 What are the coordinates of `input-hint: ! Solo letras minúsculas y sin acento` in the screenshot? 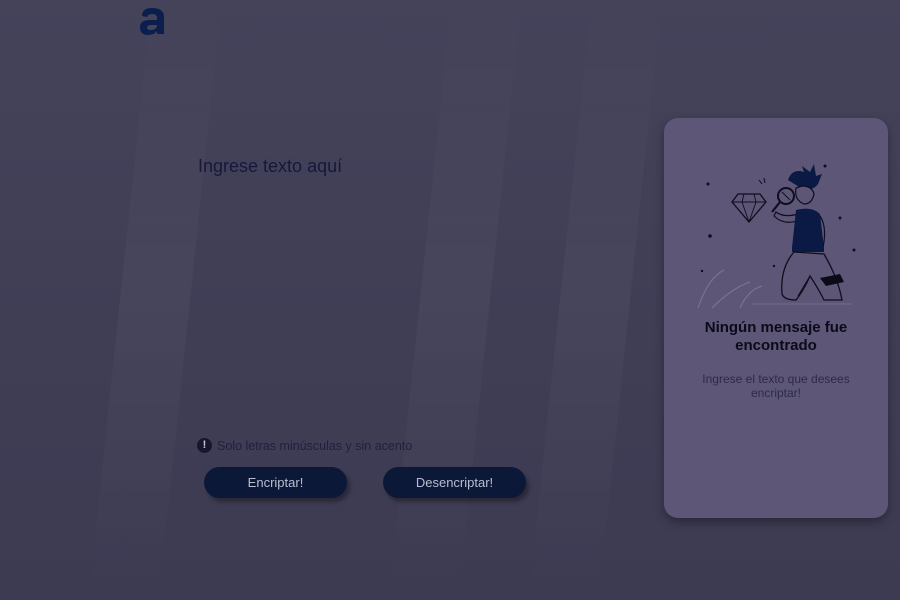 It's located at (304, 445).